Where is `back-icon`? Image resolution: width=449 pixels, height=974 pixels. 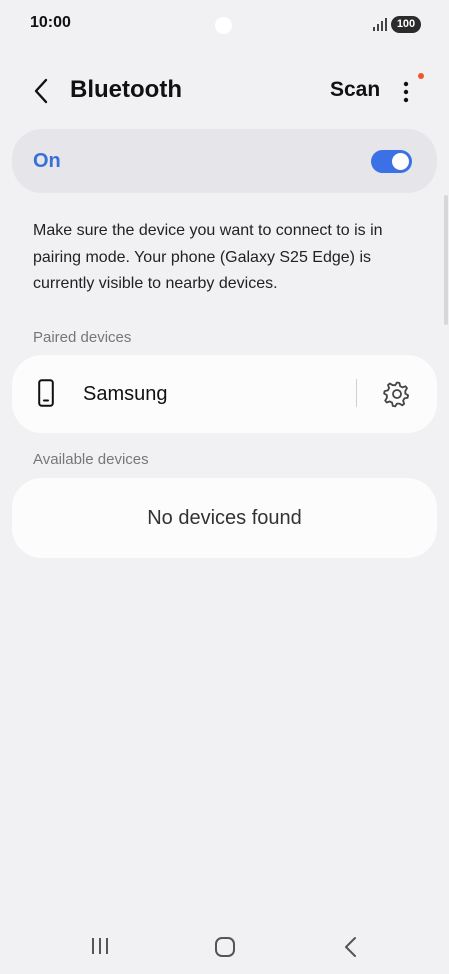 back-icon is located at coordinates (351, 947).